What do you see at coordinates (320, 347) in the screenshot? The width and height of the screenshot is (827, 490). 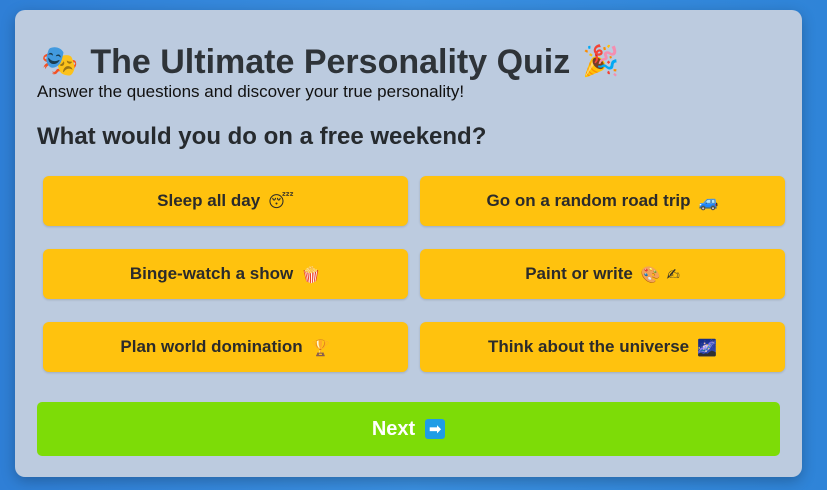 I see `trophy-icon: 🏆` at bounding box center [320, 347].